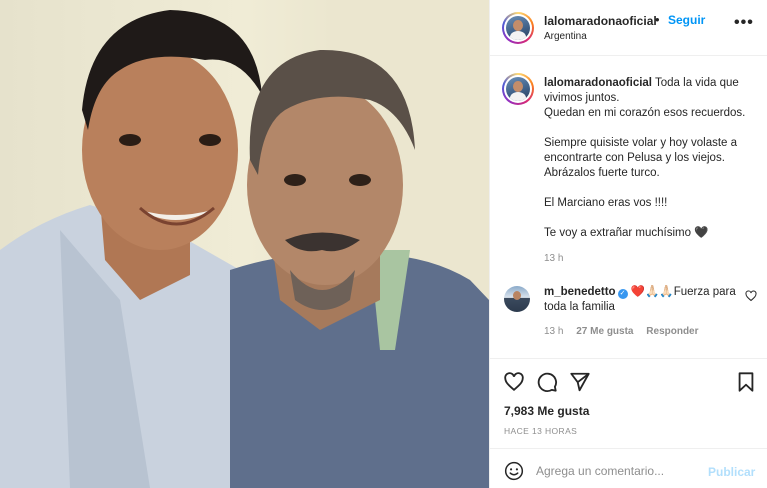 The width and height of the screenshot is (767, 488). Describe the element at coordinates (547, 382) in the screenshot. I see `comment-icon` at that location.